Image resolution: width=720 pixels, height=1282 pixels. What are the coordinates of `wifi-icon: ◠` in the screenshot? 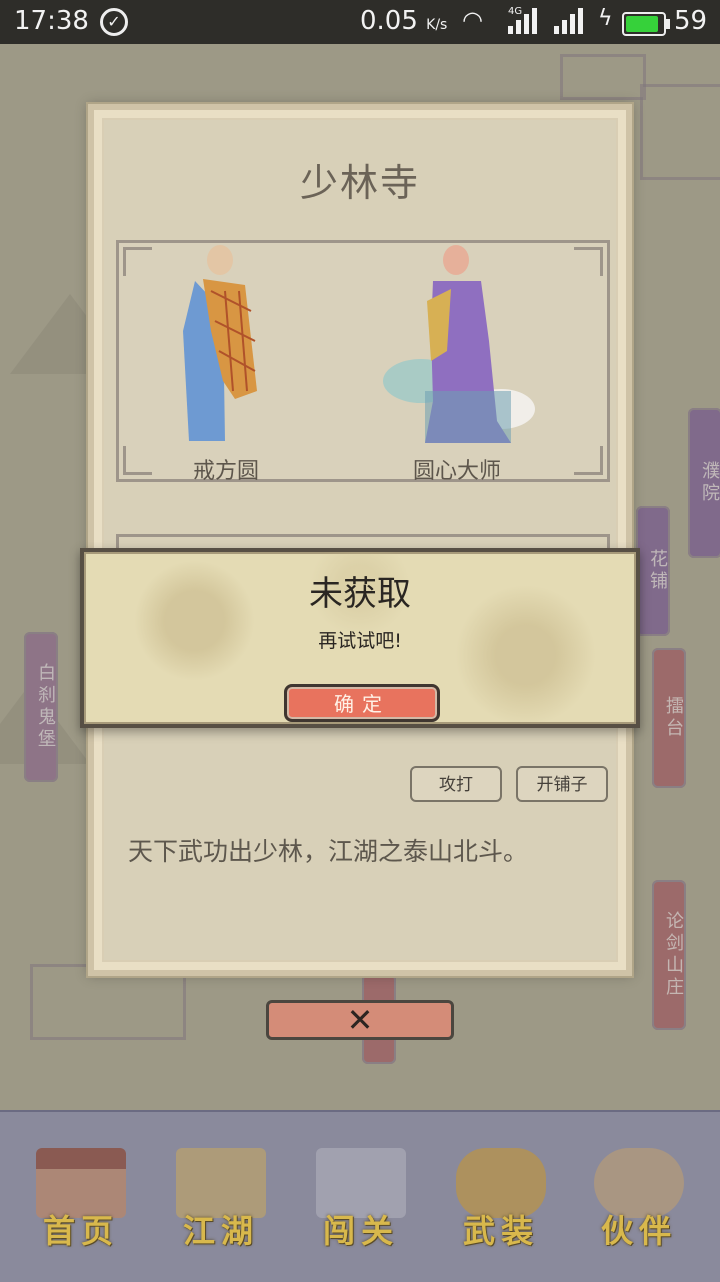 It's located at (472, 20).